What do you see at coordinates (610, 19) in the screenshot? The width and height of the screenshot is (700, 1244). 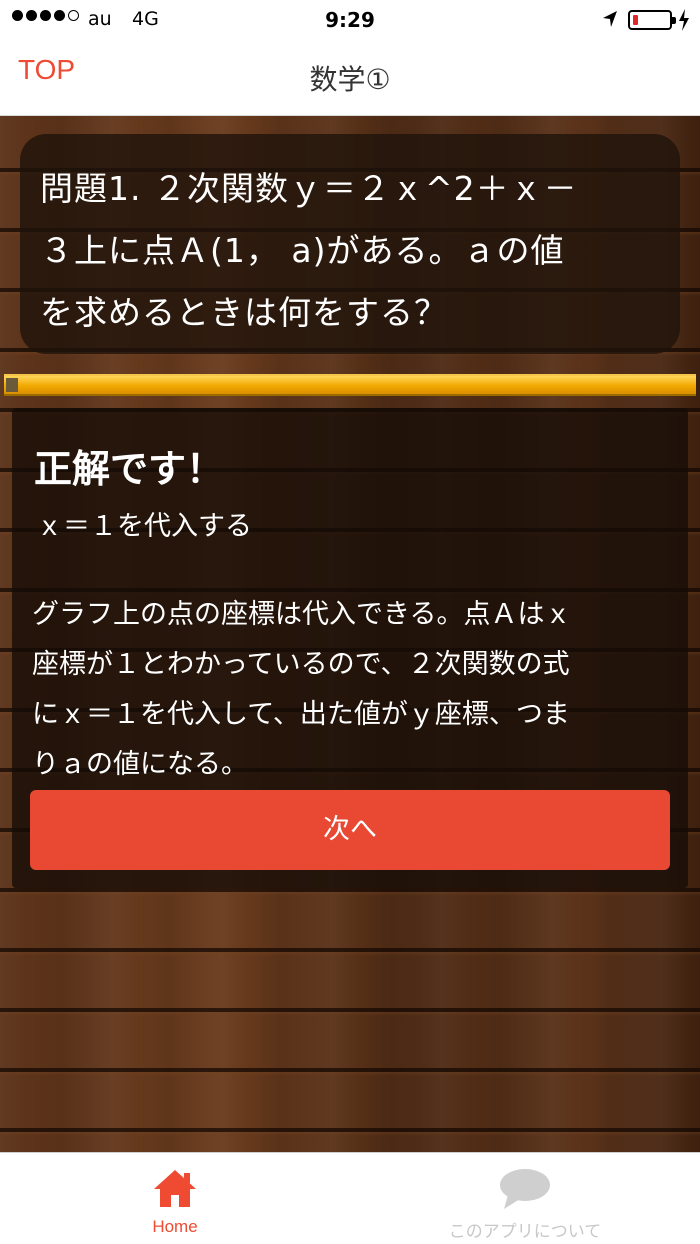 I see `location-arrow-icon` at bounding box center [610, 19].